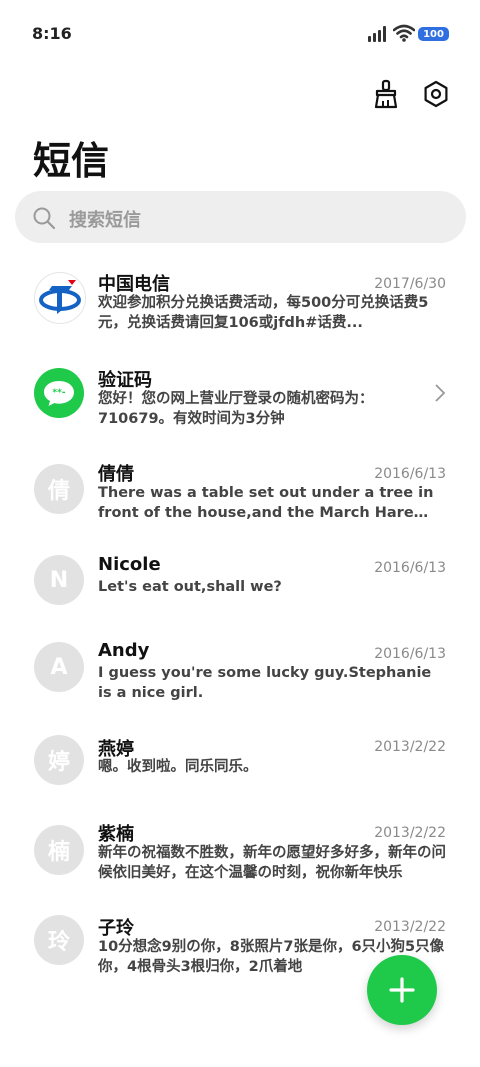 The height and width of the screenshot is (1067, 480). What do you see at coordinates (240, 217) in the screenshot?
I see `search-bar: 搜索短信` at bounding box center [240, 217].